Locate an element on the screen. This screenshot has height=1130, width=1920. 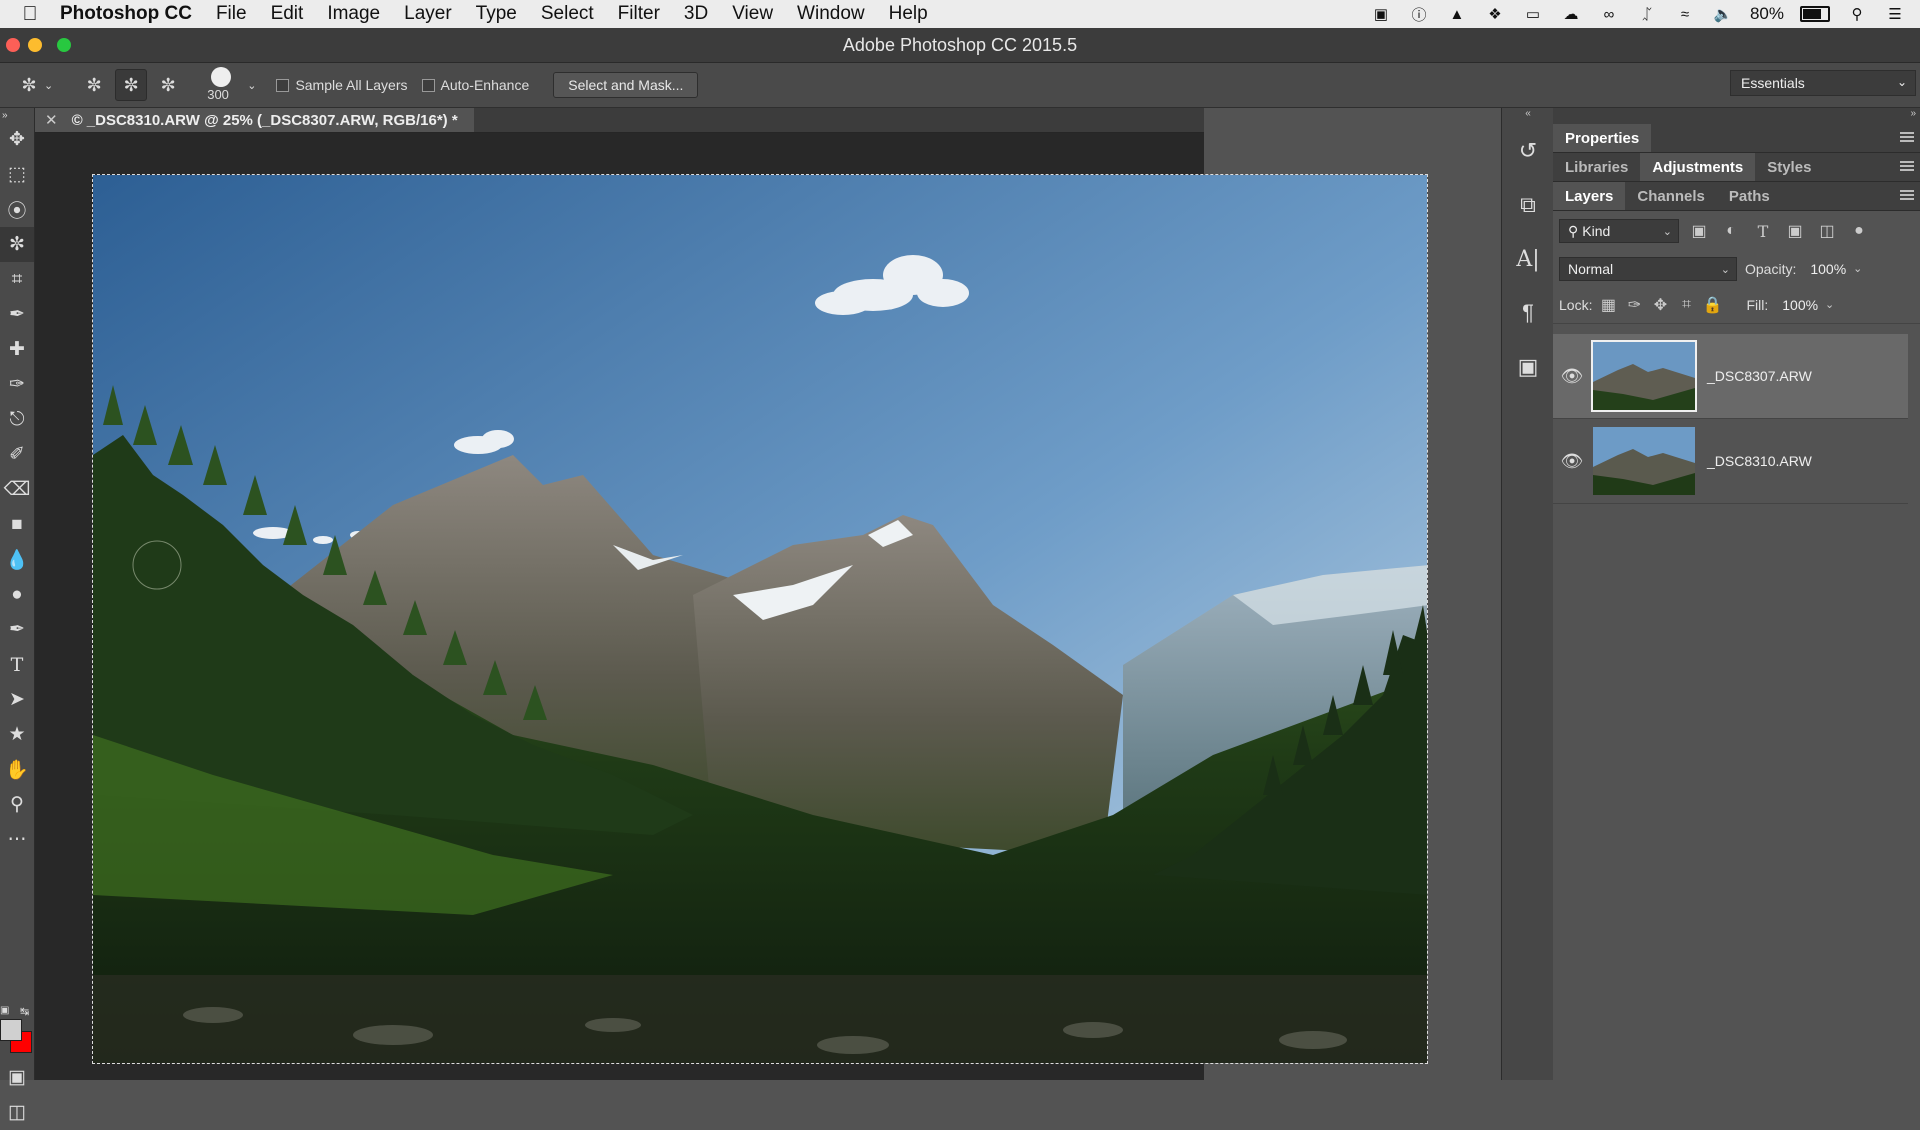
lock-transparent-pixels-icon: ▦ is located at coordinates (1608, 305).